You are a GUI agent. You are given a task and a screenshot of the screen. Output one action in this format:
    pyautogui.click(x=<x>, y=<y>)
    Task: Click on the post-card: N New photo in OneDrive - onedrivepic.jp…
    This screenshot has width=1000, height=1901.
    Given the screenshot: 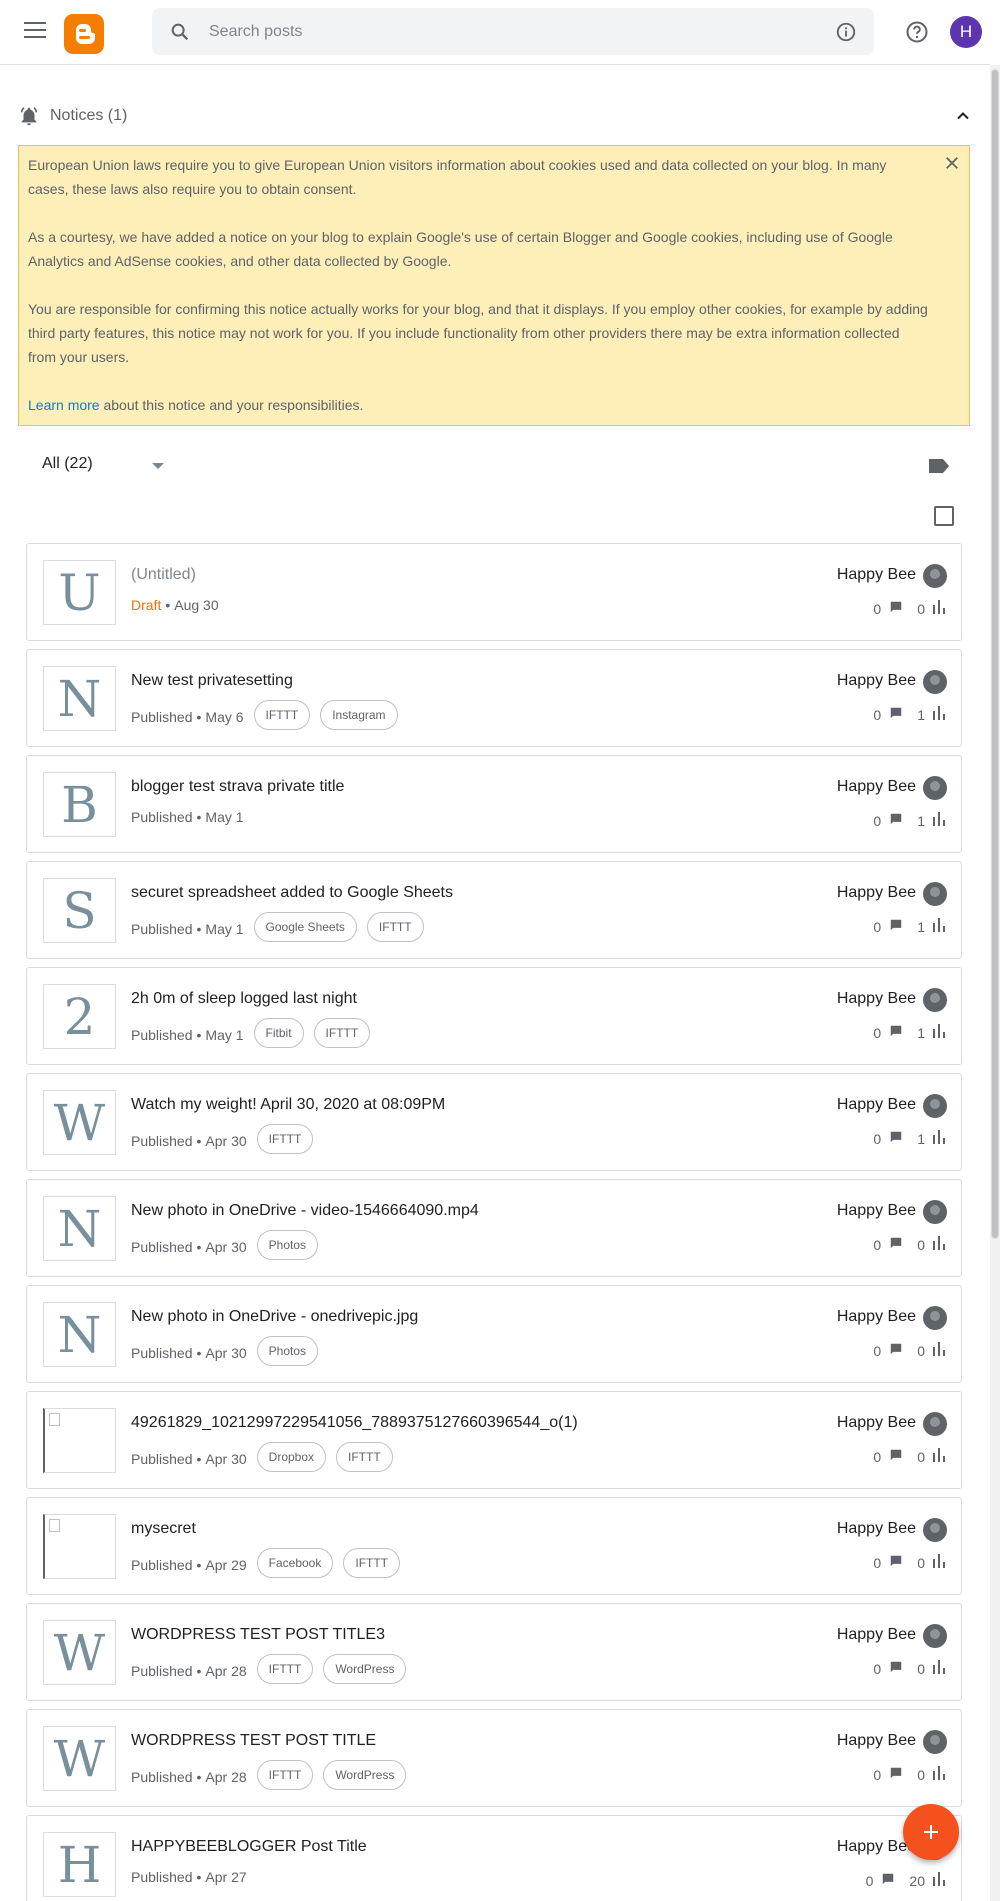 What is the action you would take?
    pyautogui.click(x=494, y=1334)
    